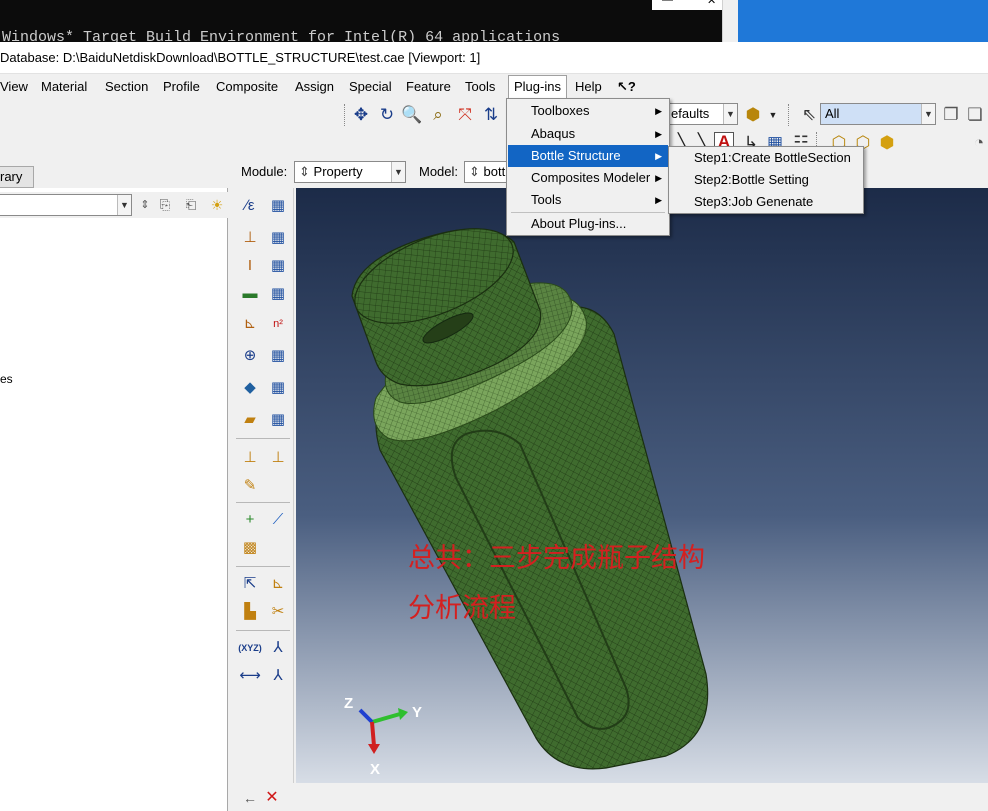 The width and height of the screenshot is (988, 811). I want to click on bottle-step3-item: Step3:Job Genenate, so click(766, 202).